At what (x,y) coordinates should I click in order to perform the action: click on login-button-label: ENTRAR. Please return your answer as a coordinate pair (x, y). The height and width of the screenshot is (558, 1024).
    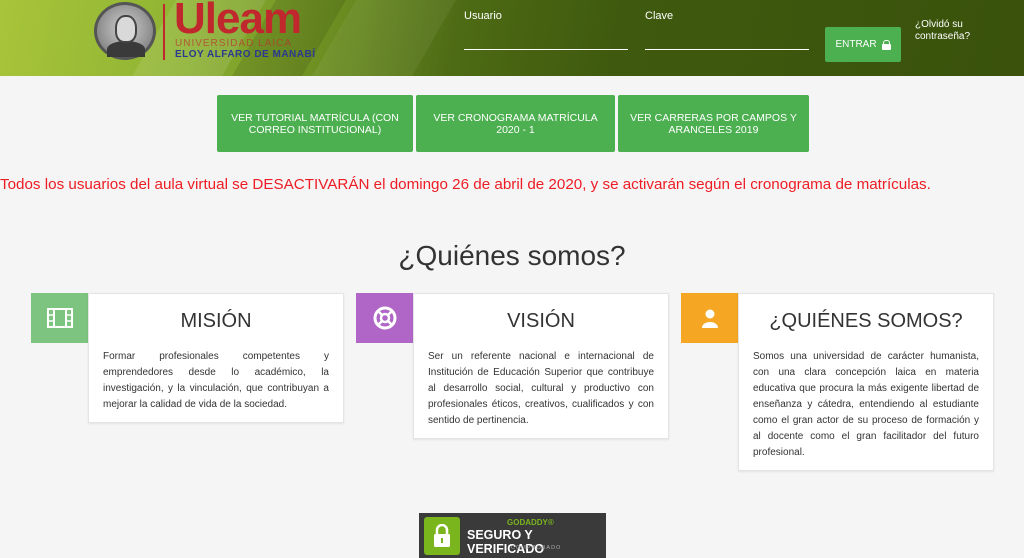
    Looking at the image, I should click on (856, 44).